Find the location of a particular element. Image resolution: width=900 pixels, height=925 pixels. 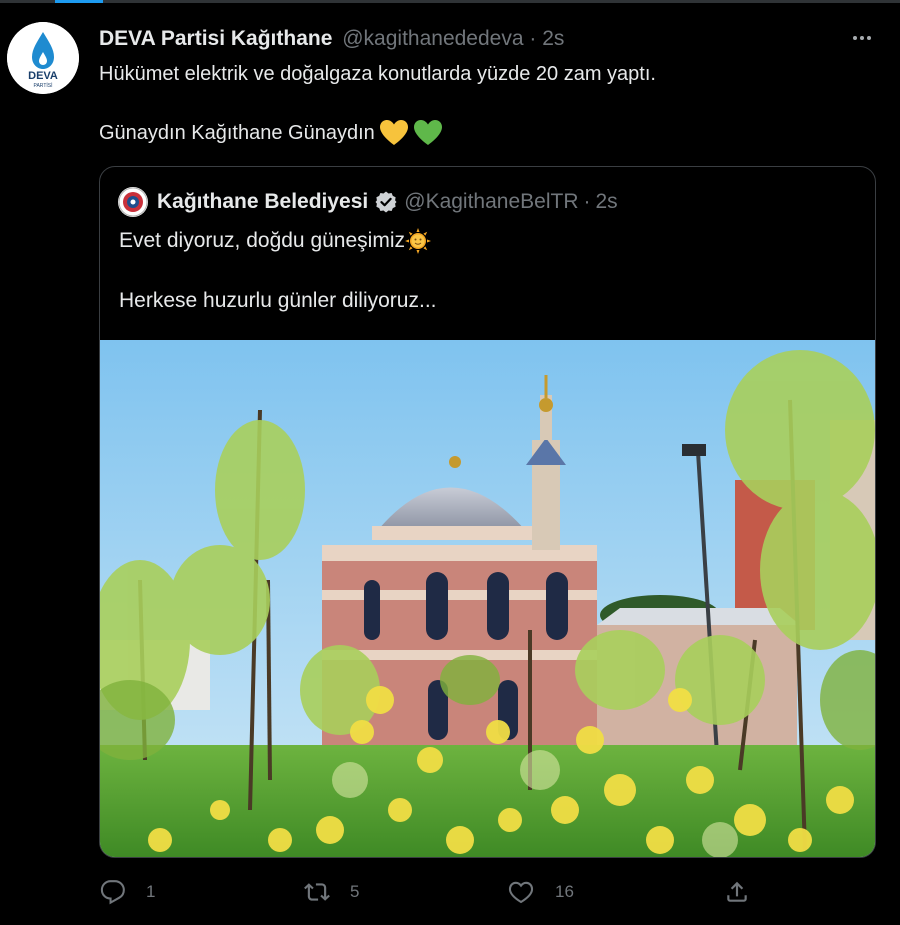

like-button: 16 is located at coordinates (541, 892).